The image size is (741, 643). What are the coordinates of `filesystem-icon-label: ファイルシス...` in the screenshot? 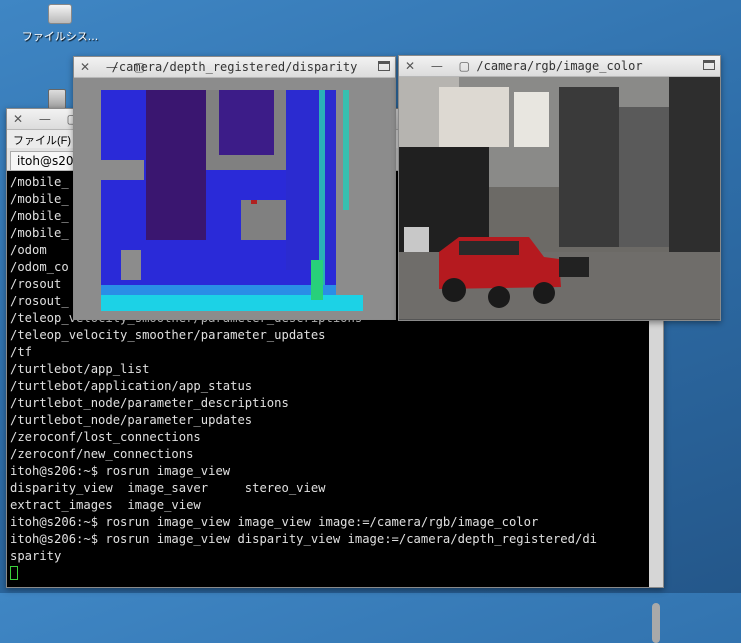 It's located at (60, 36).